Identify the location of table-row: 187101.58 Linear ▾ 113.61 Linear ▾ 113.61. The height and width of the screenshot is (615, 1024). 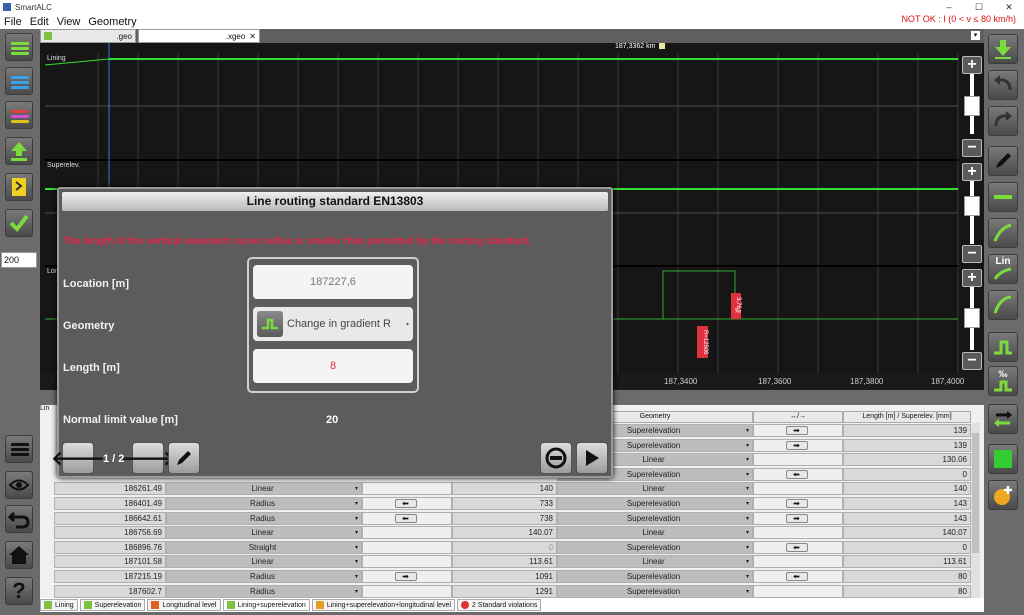
(512, 562).